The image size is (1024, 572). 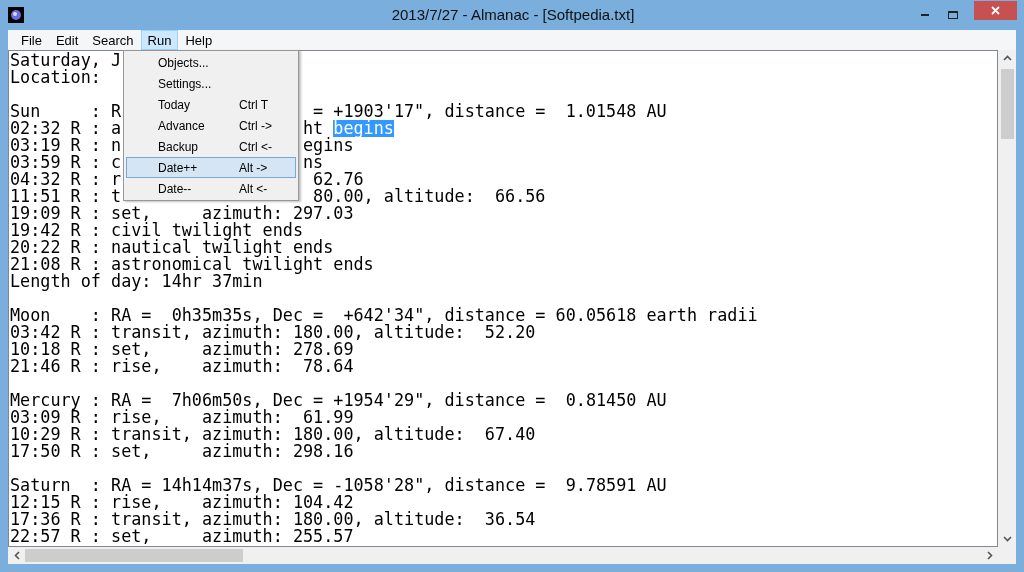 What do you see at coordinates (338, 179) in the screenshot?
I see `text-line: 62.76` at bounding box center [338, 179].